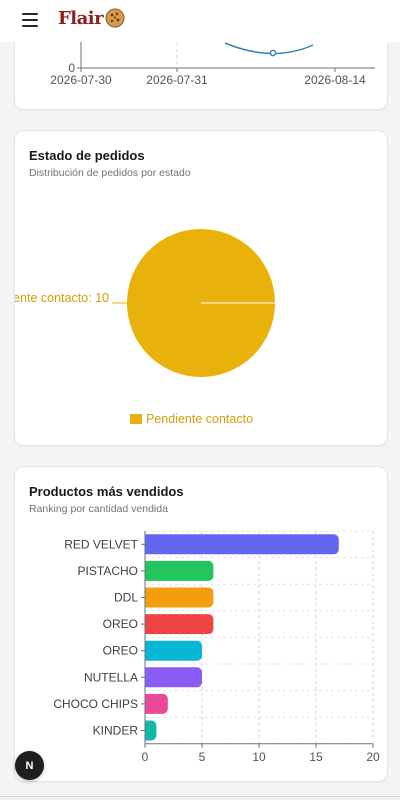 The image size is (400, 800). Describe the element at coordinates (108, 571) in the screenshot. I see `category-label: PISTACHO` at that location.